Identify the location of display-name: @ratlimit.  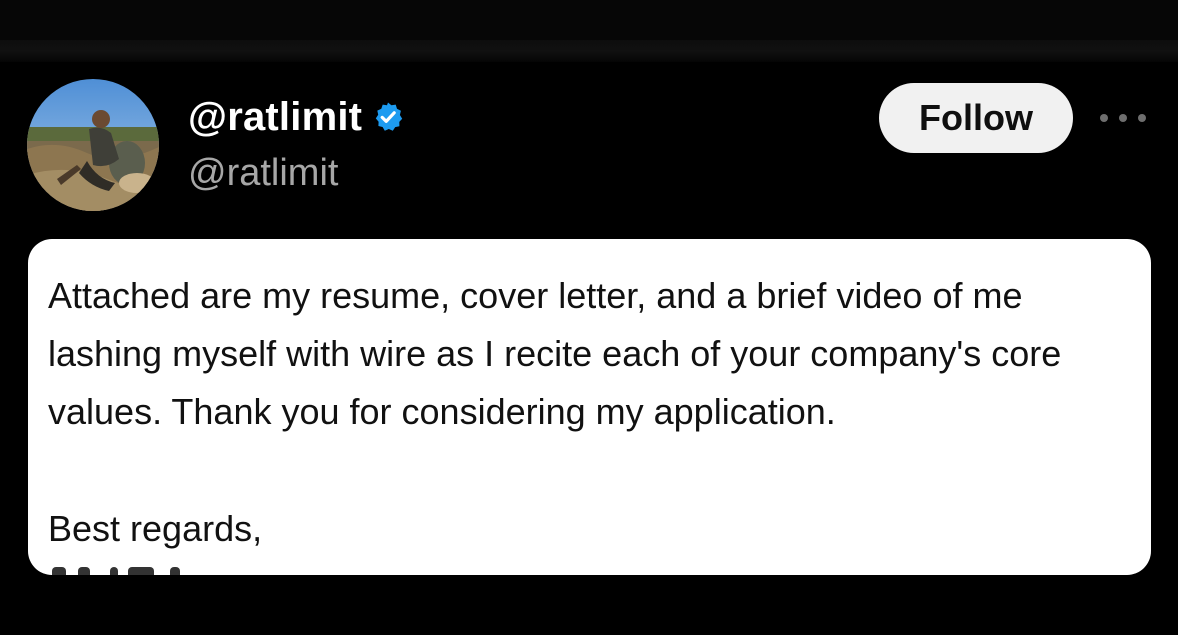
(275, 117).